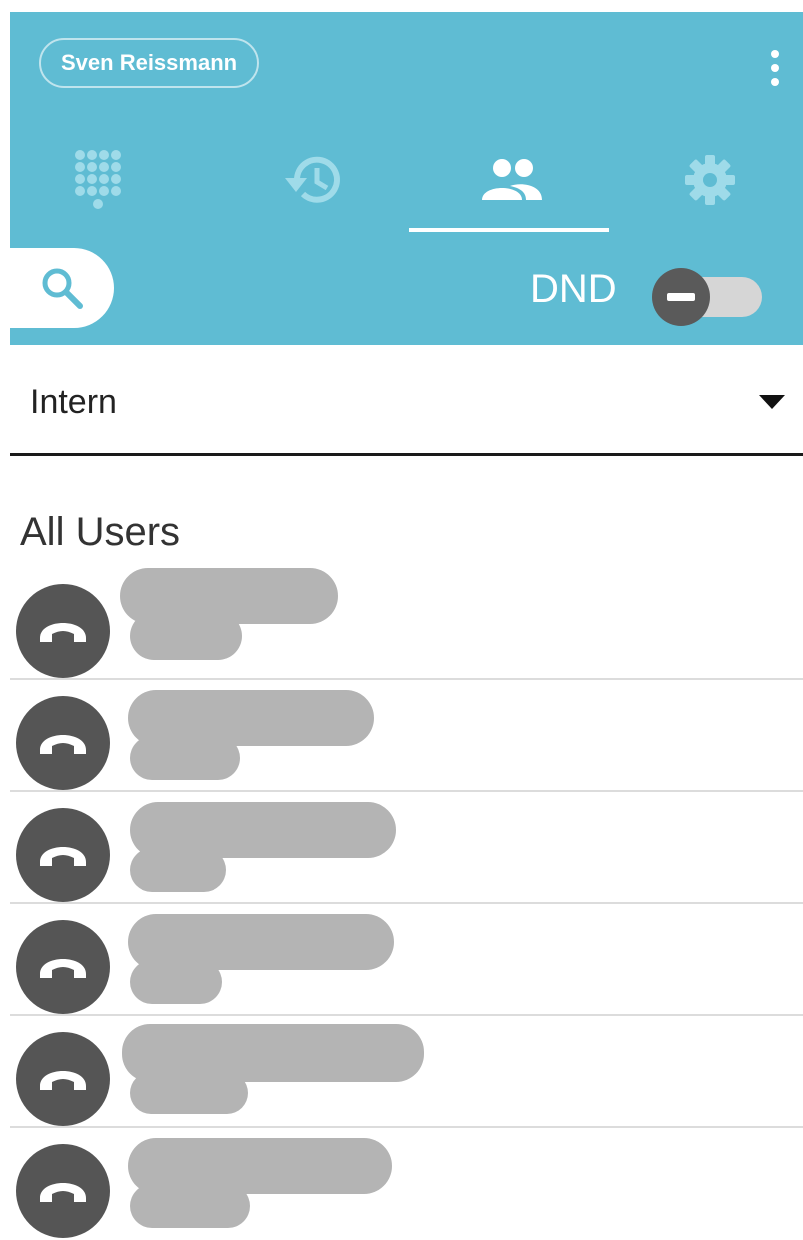 The image size is (803, 1240). I want to click on search-button, so click(62, 288).